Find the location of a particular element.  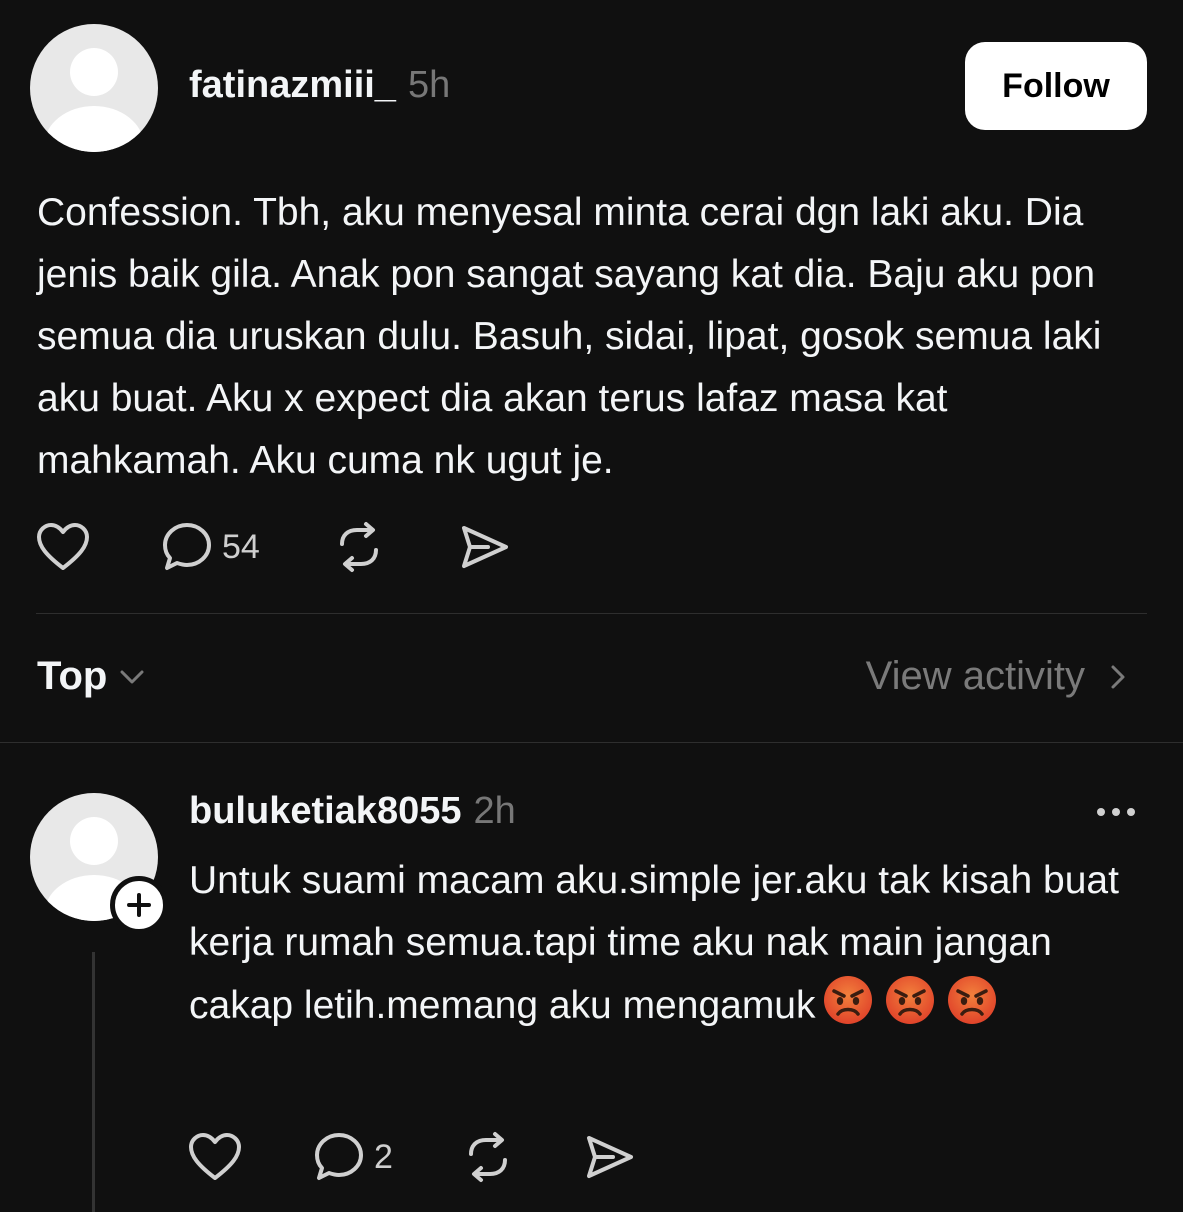

follow-plus-badge is located at coordinates (139, 905).